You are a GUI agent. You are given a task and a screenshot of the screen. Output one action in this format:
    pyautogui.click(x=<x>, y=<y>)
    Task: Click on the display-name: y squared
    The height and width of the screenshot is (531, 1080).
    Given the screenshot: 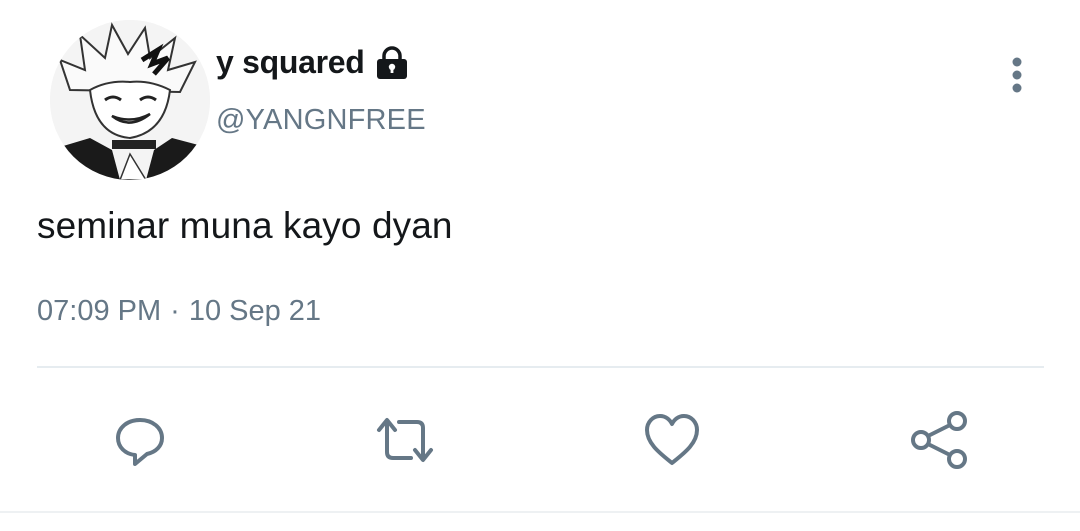 What is the action you would take?
    pyautogui.click(x=290, y=62)
    